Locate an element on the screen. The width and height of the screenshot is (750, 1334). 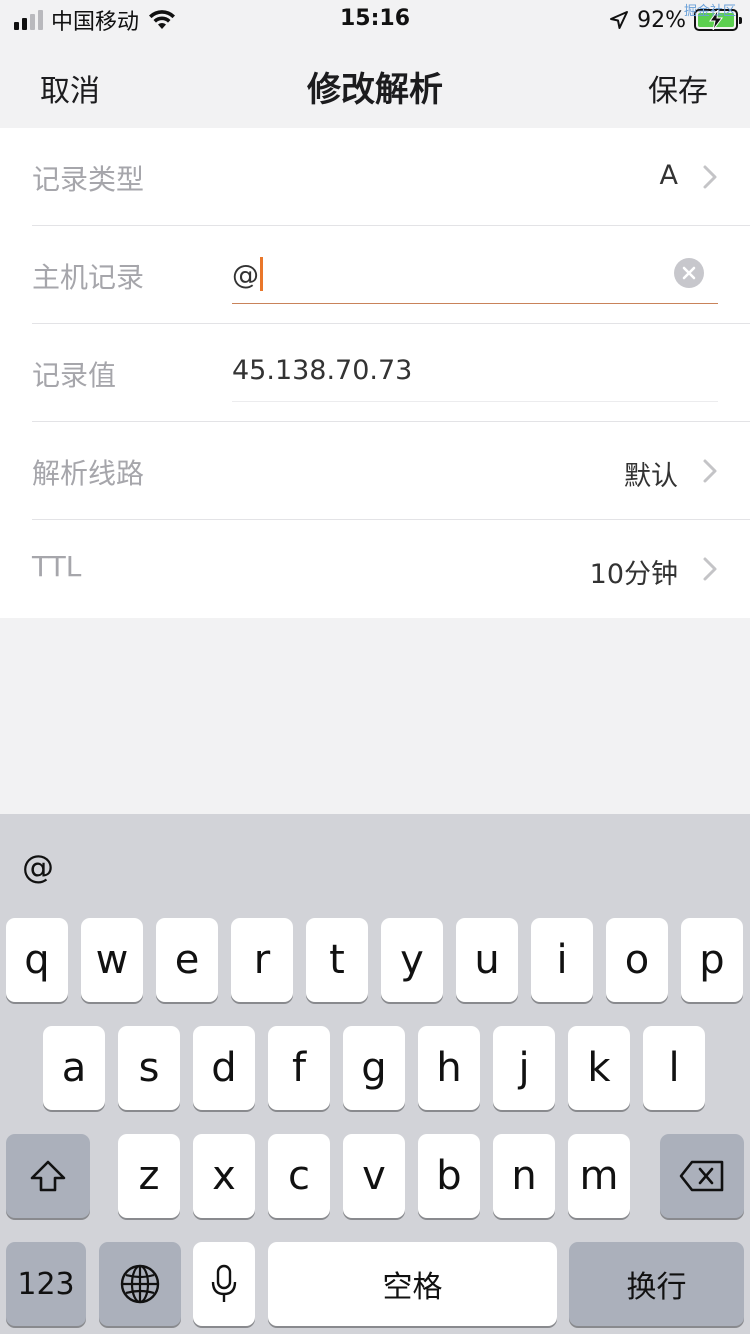
return-key: 换行 is located at coordinates (656, 1284).